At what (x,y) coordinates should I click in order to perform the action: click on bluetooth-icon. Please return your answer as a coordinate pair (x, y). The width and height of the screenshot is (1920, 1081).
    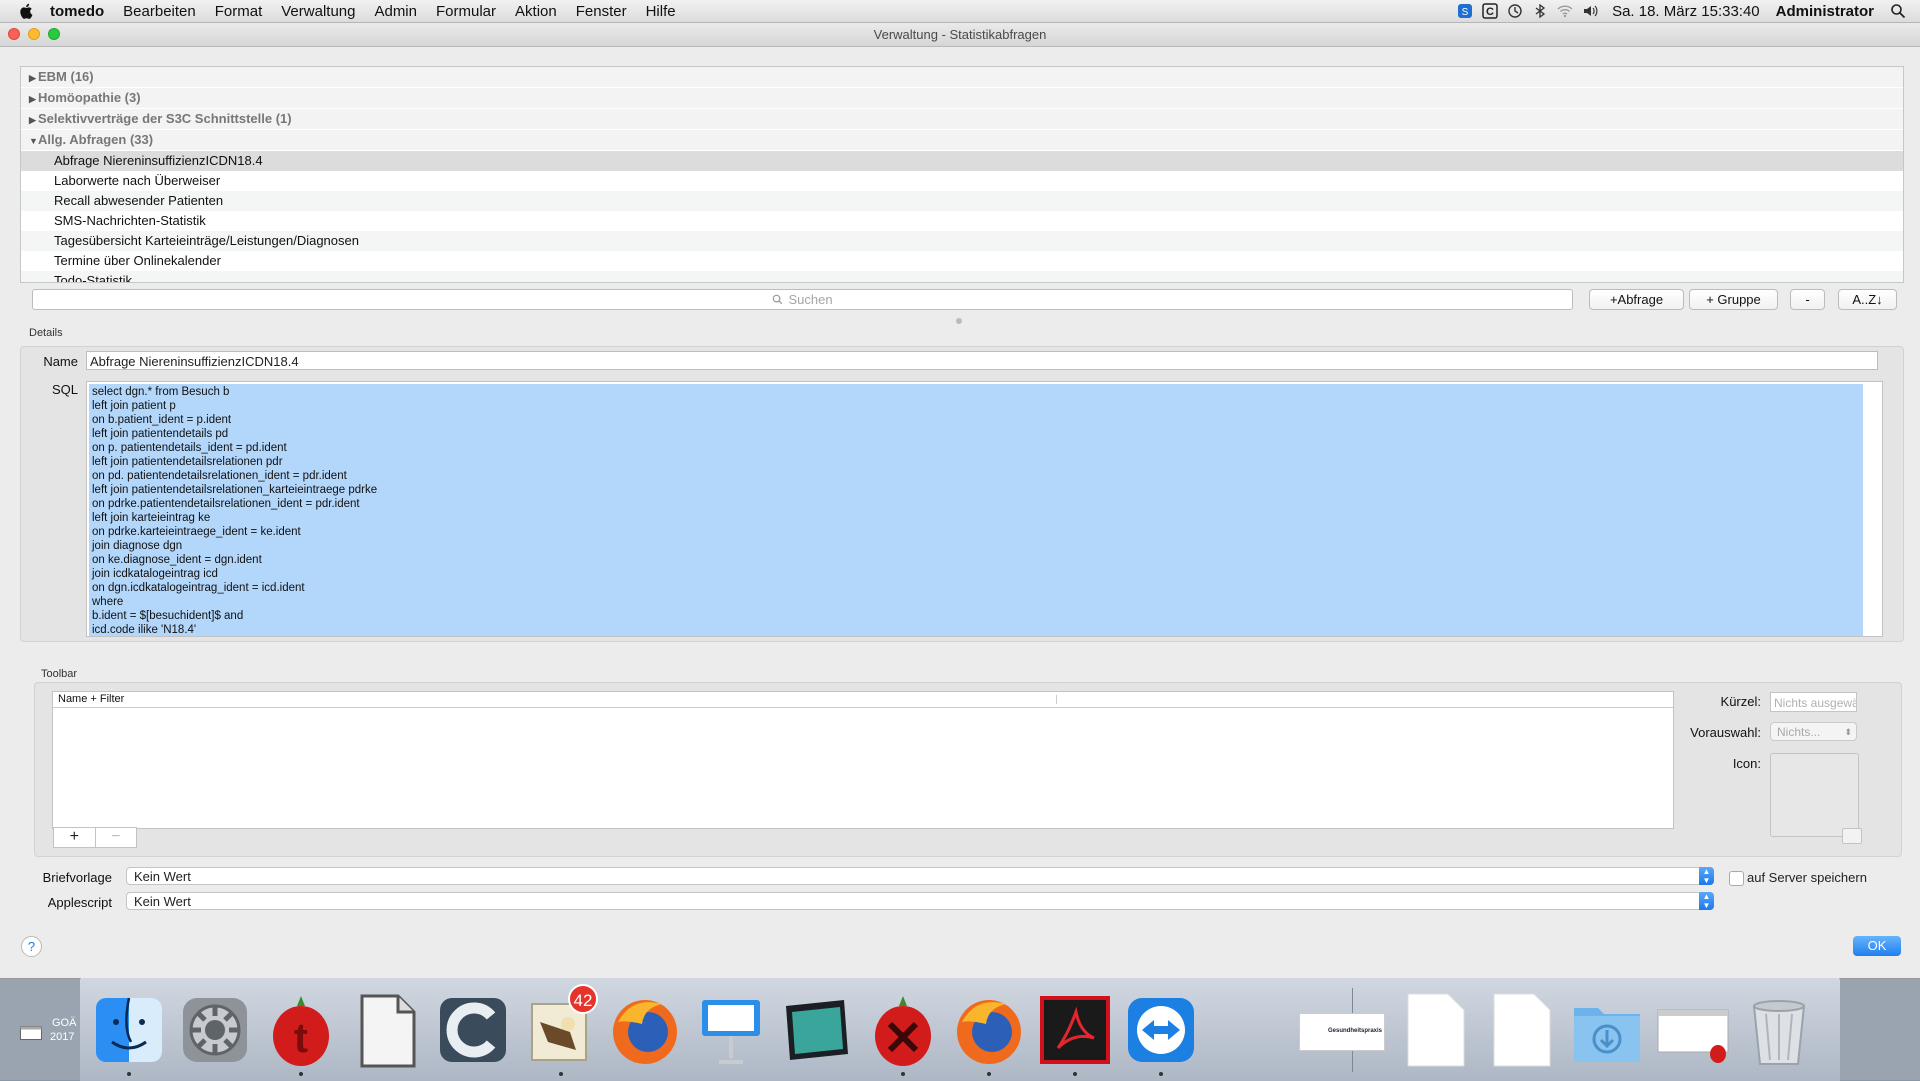
    Looking at the image, I should click on (1540, 11).